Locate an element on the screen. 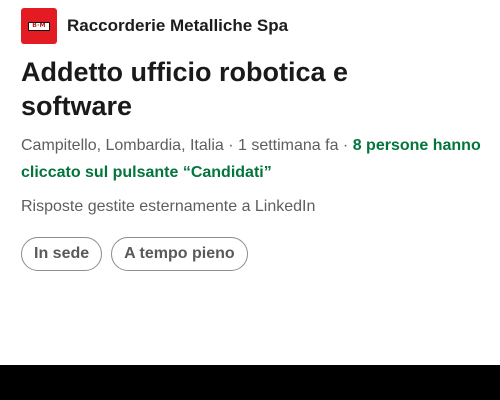 This screenshot has width=500, height=400. company-name: Raccorderie Metalliche Spa is located at coordinates (177, 26).